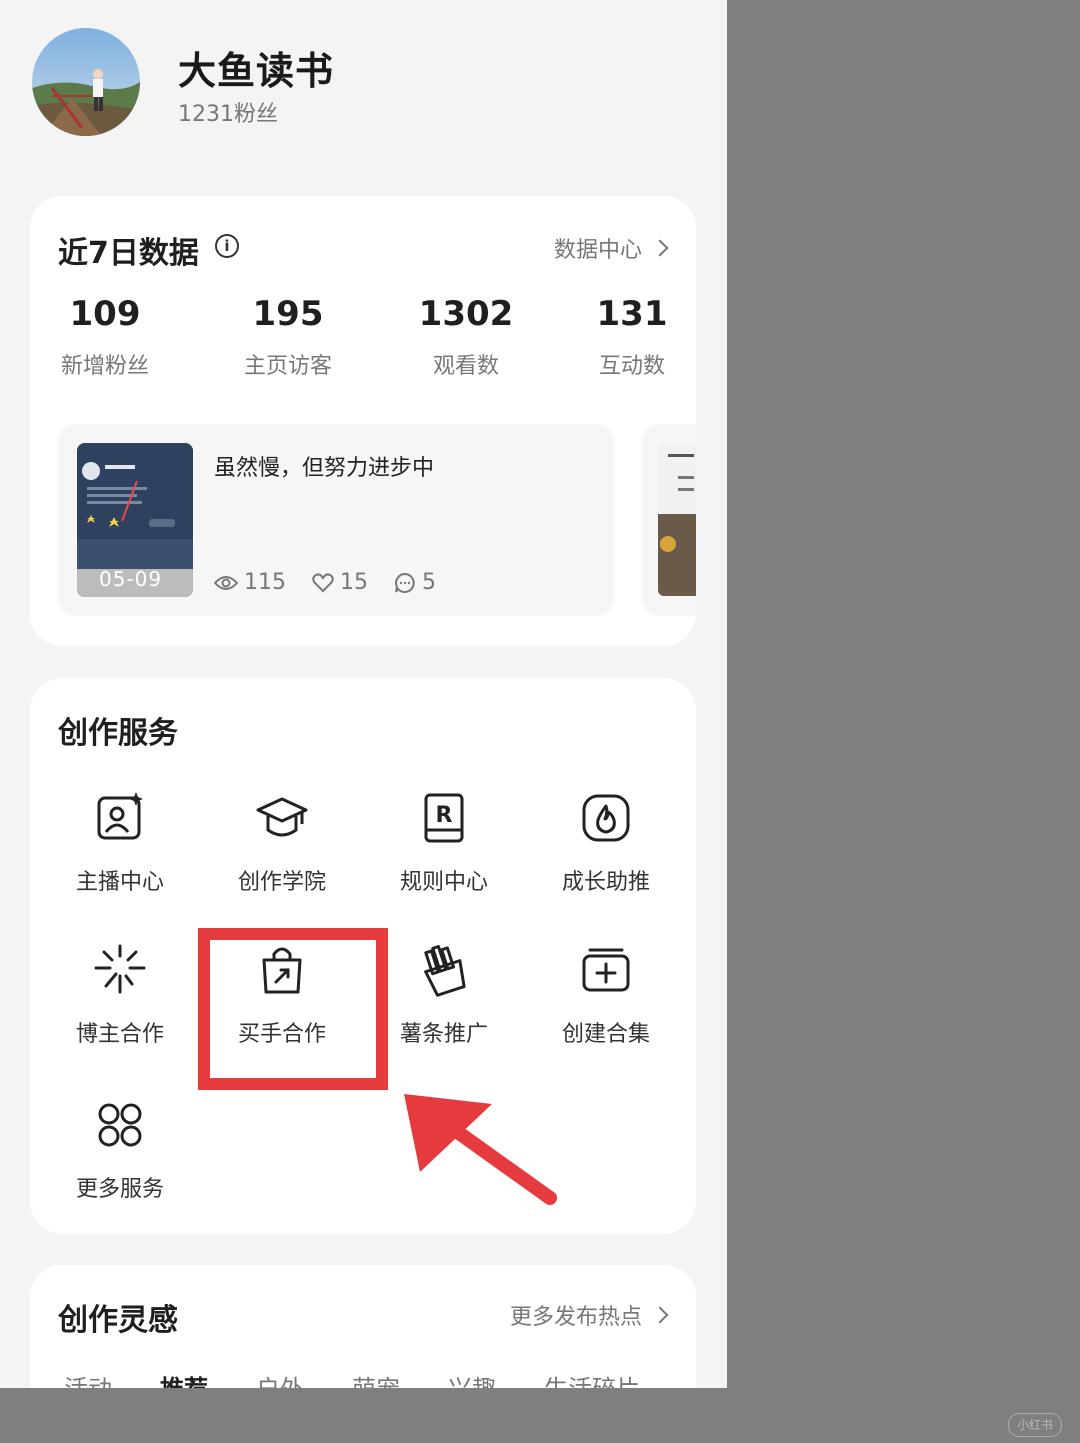 The width and height of the screenshot is (1080, 1443). Describe the element at coordinates (480, 1149) in the screenshot. I see `annotation-arrow-icon` at that location.